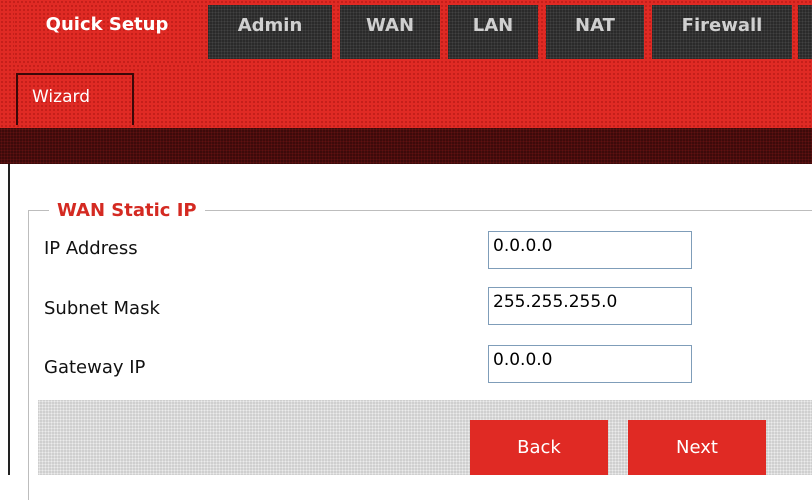  I want to click on tab-lan: LAN, so click(493, 32).